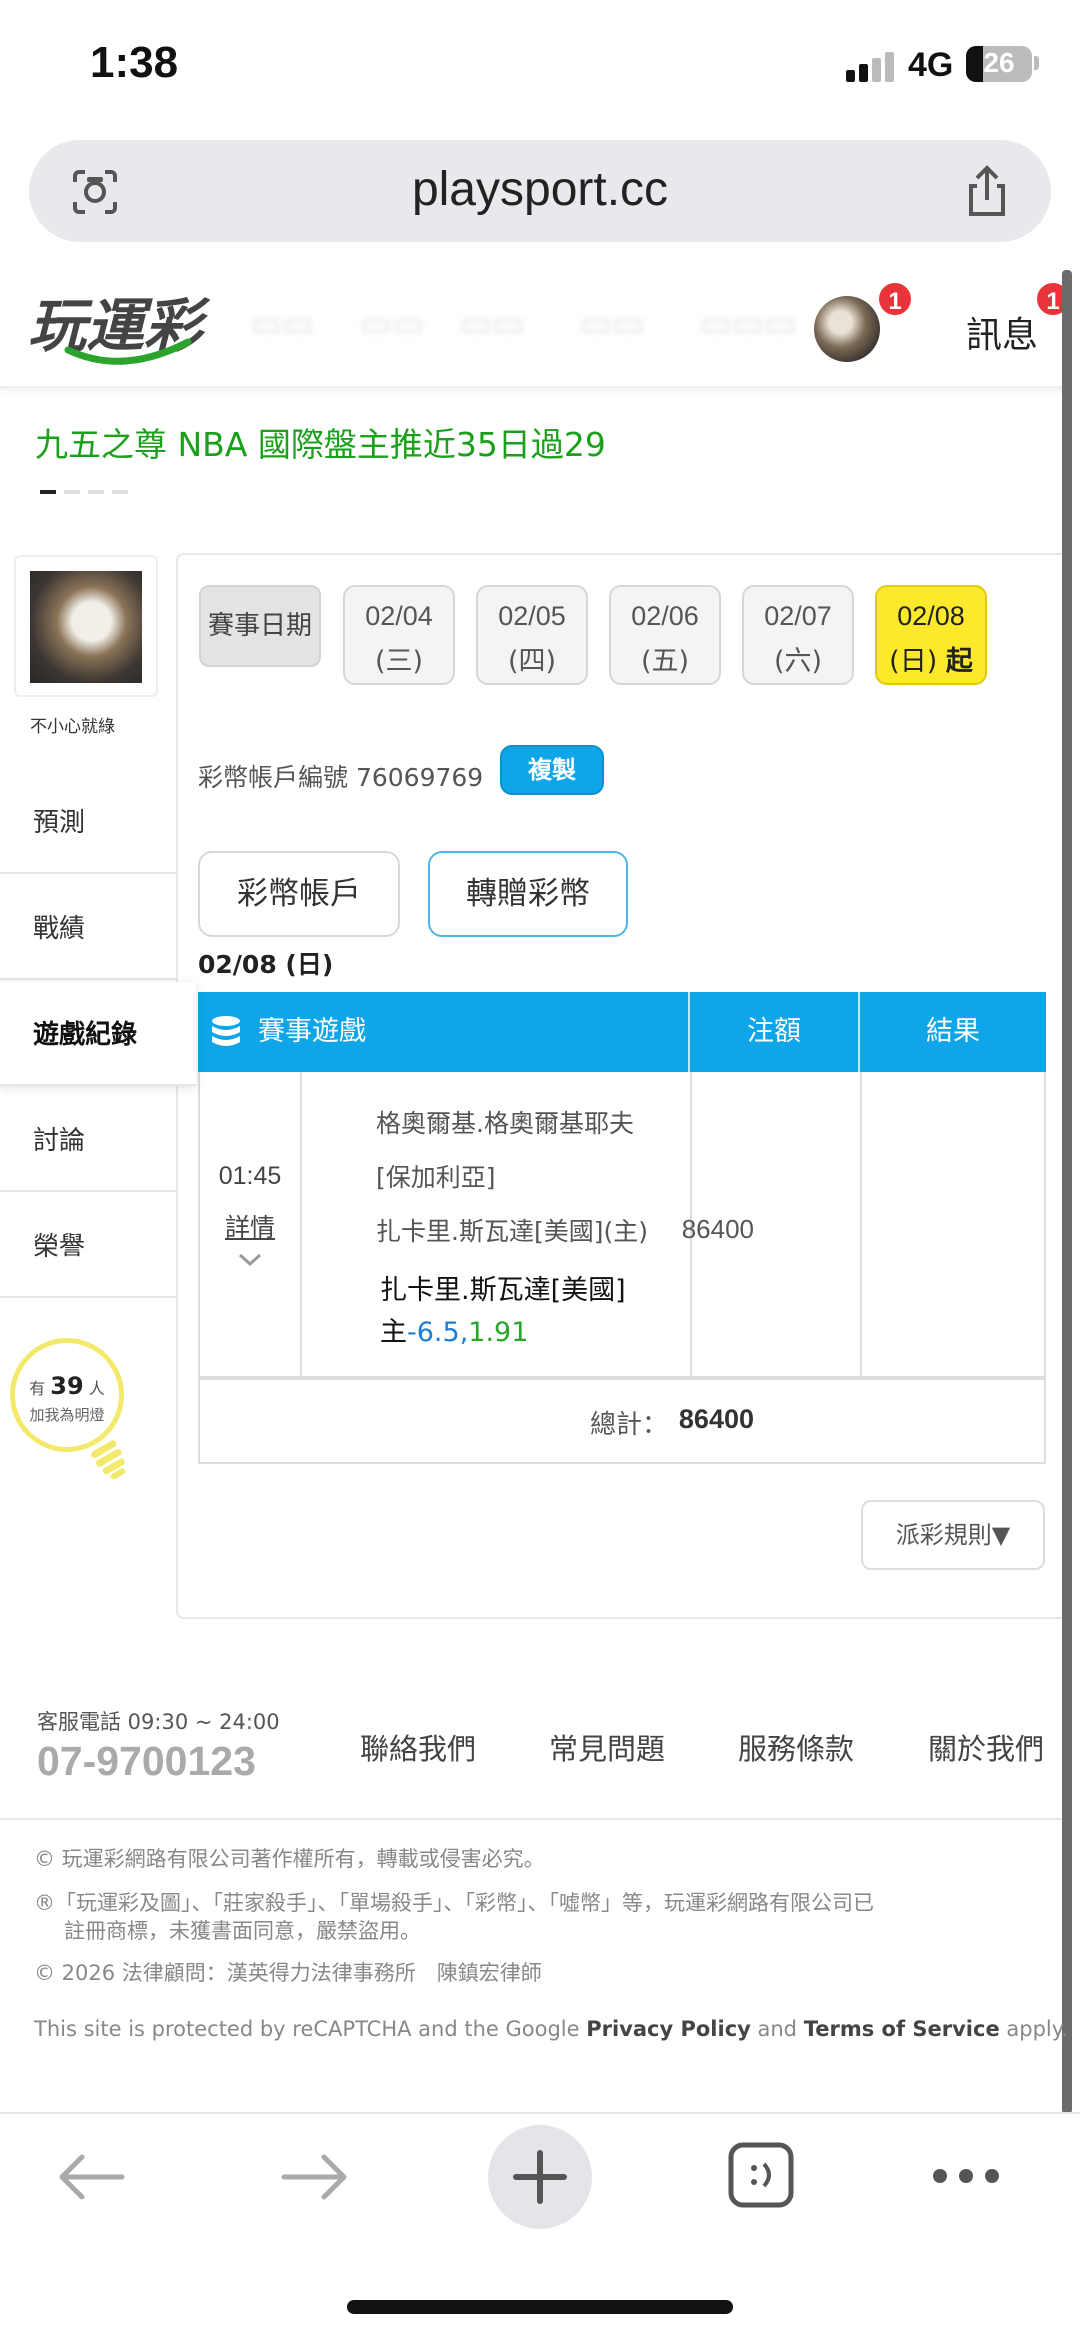  I want to click on legal-counsel-text: © 2026 法律顧問：漢英得力法律事務所 陳鎮宏律師, so click(288, 1973).